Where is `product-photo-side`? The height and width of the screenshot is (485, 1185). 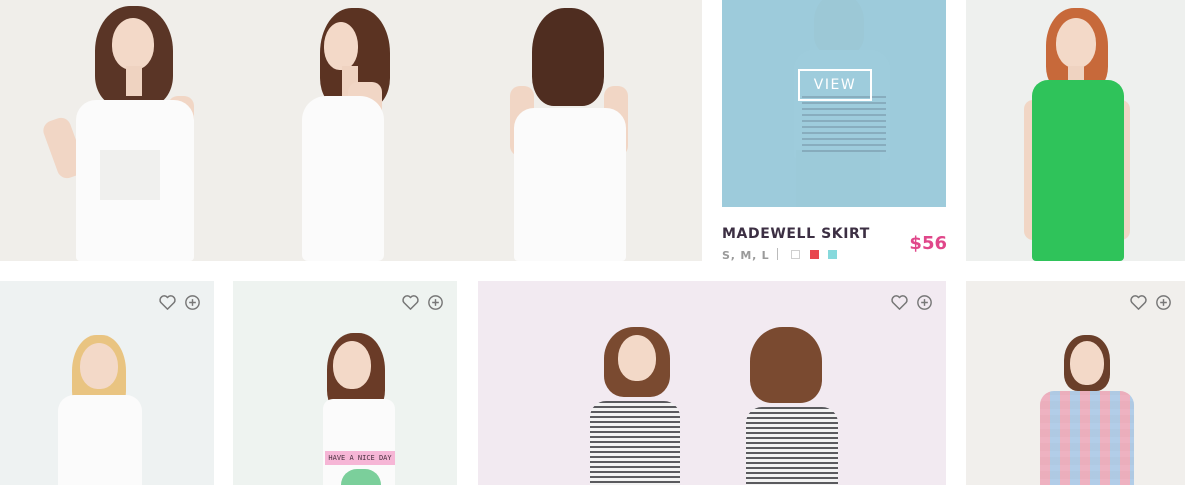
product-photo-side is located at coordinates (360, 130).